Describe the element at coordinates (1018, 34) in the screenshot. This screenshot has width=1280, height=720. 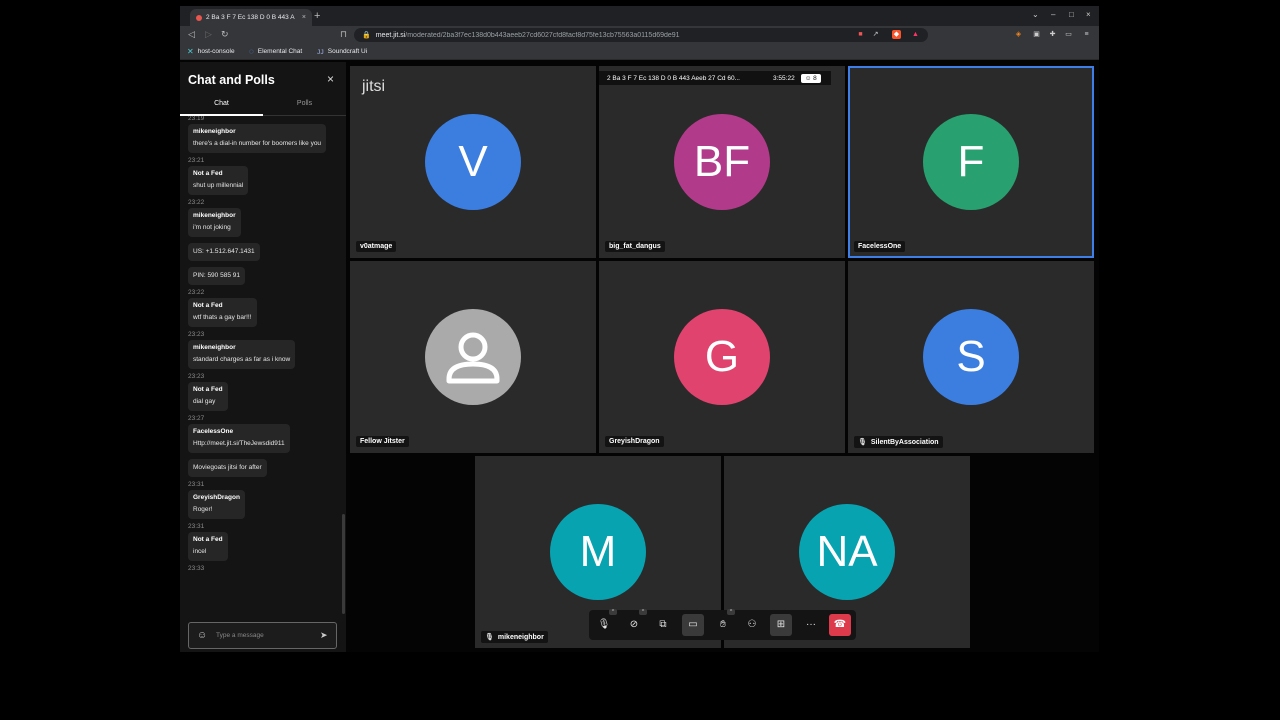
I see `metamask-icon: ◈` at that location.